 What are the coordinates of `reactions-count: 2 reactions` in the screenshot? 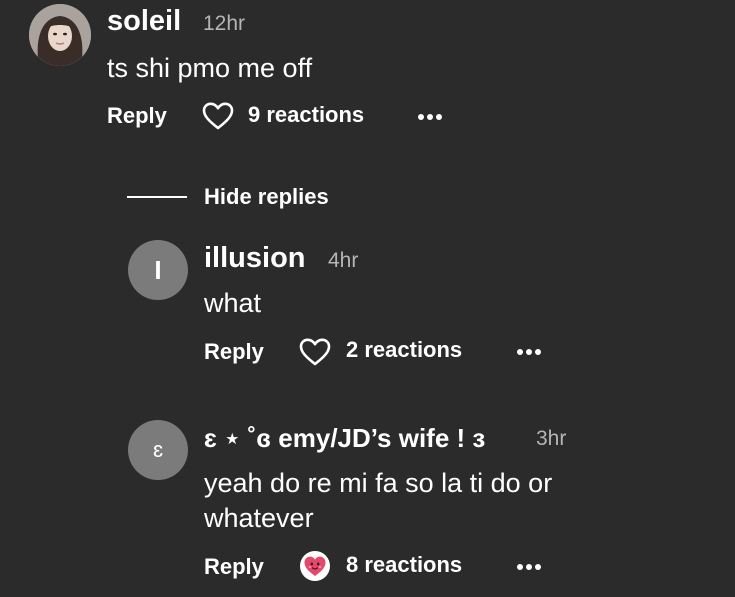 It's located at (404, 350).